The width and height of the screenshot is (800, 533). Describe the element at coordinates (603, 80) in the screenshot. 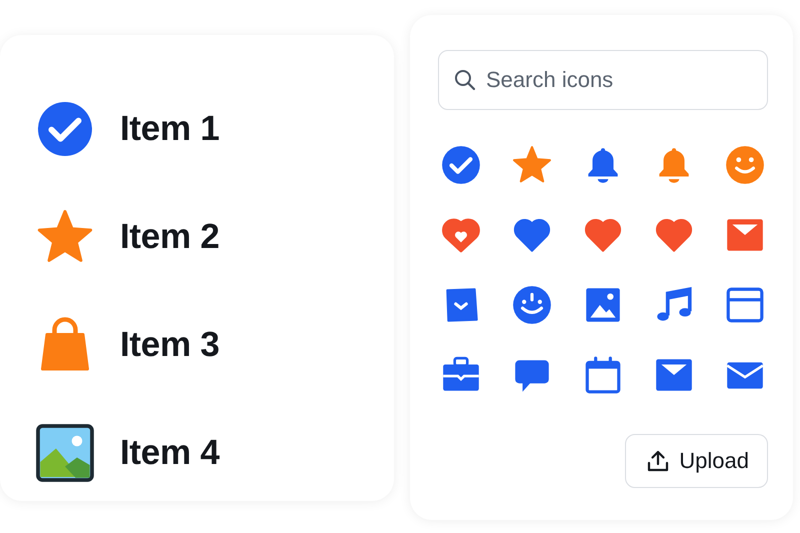

I see `search-field: Search icons` at that location.